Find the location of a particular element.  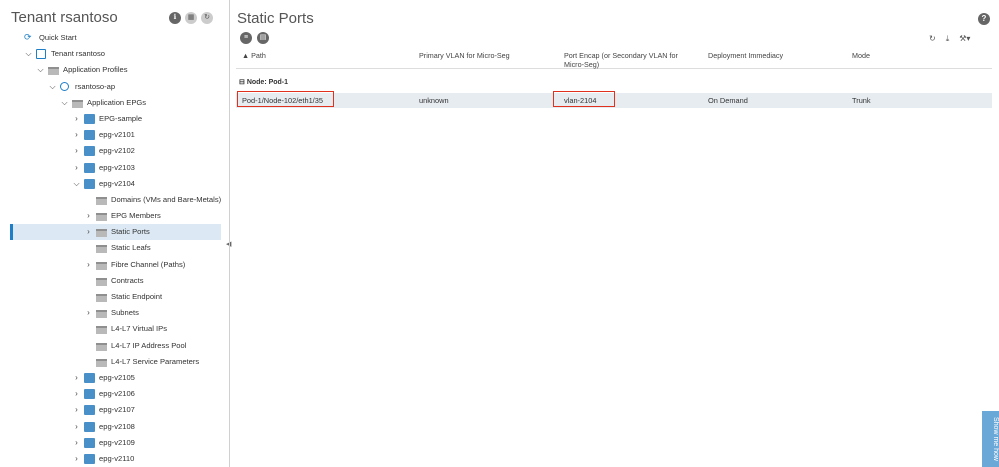

tenant-title: Tenant rsantoso is located at coordinates (64, 17).